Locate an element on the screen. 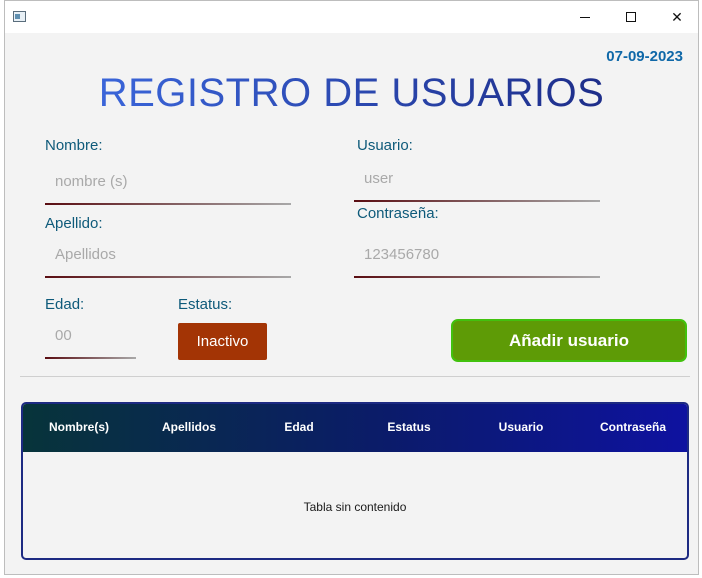 Image resolution: width=702 pixels, height=578 pixels. title-bar: ✕ is located at coordinates (351, 17).